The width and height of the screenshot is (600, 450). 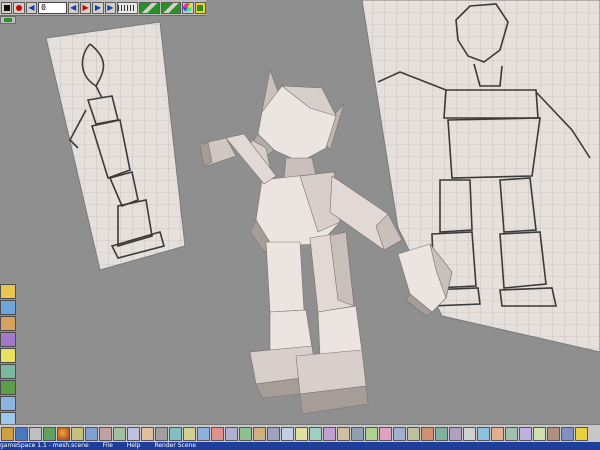 I want to click on play-icon: ▶, so click(x=85, y=7).